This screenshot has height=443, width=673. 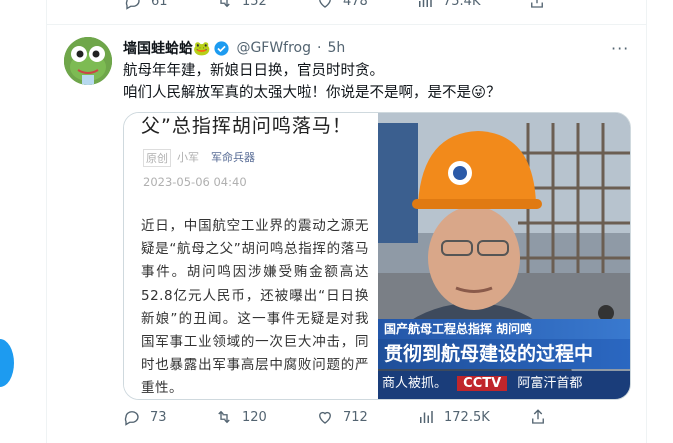 What do you see at coordinates (312, 93) in the screenshot?
I see `tweet-text-line-2: 咱们人民解放军真的太强大啦！你说是不是啊，是不是😜？` at bounding box center [312, 93].